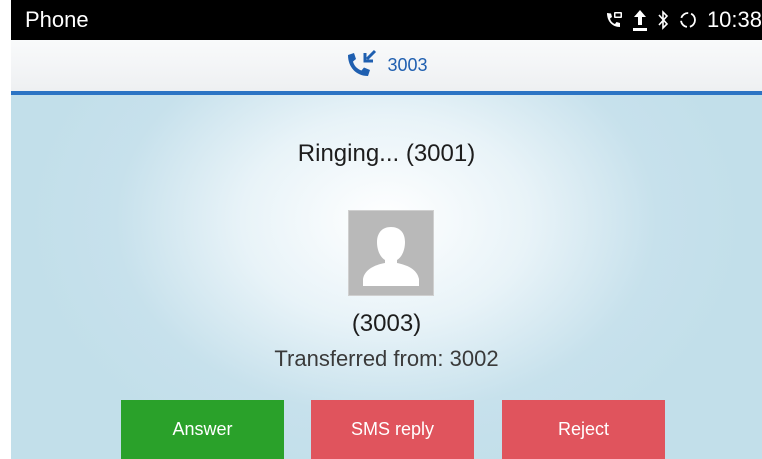 The width and height of the screenshot is (762, 459). I want to click on bluetooth-icon, so click(663, 20).